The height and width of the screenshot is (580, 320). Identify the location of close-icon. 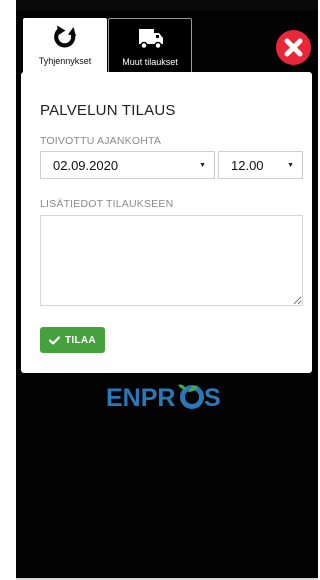
(293, 47).